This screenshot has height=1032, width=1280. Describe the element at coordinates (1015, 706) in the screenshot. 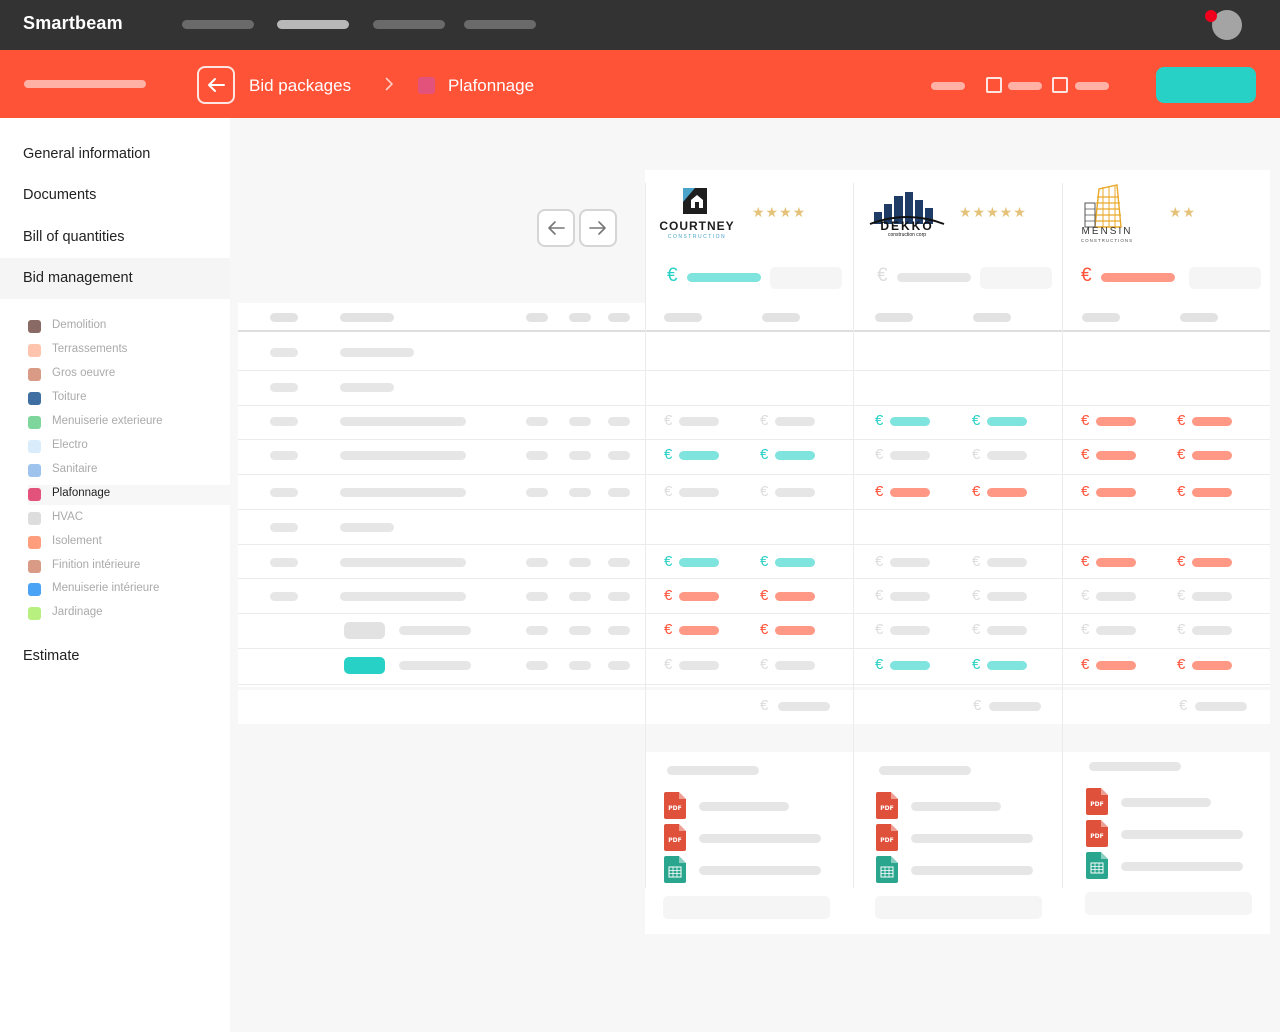

I see `total-value` at that location.